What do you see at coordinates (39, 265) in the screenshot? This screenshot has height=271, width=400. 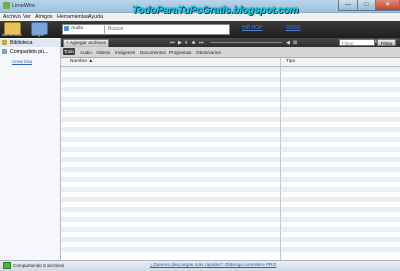 I see `sharing-status: Compartiendo 8 archivos` at bounding box center [39, 265].